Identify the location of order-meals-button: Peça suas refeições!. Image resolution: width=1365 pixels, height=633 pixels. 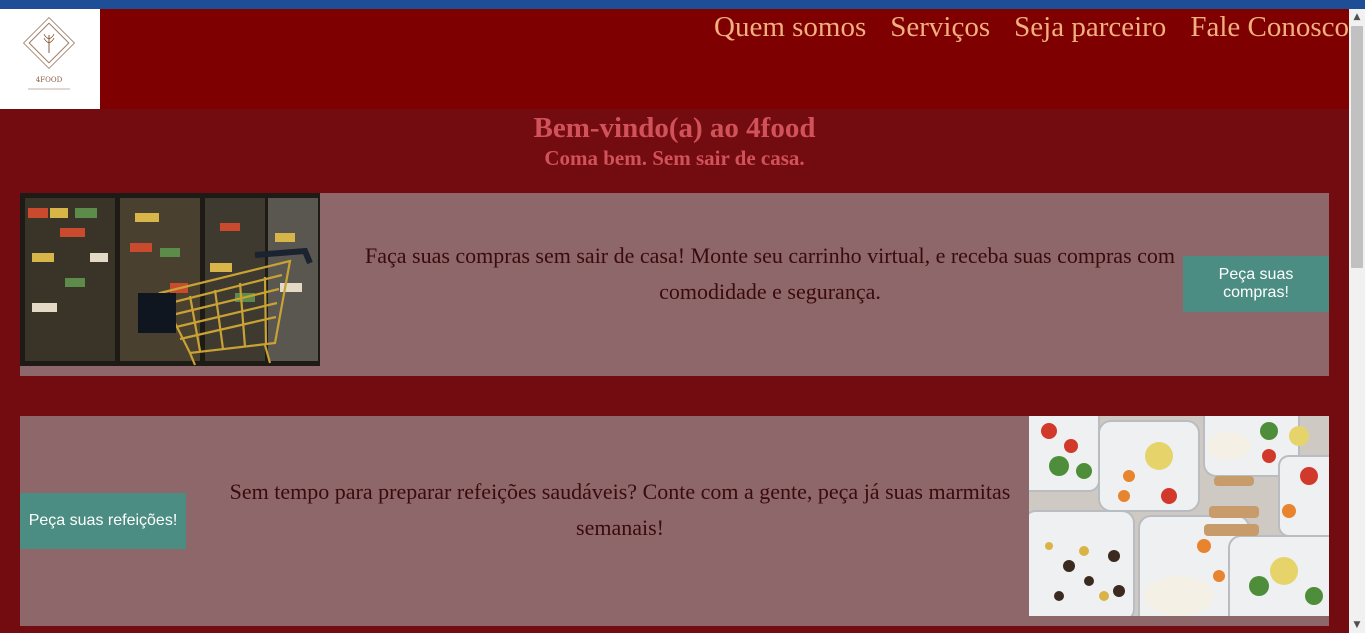
(103, 521).